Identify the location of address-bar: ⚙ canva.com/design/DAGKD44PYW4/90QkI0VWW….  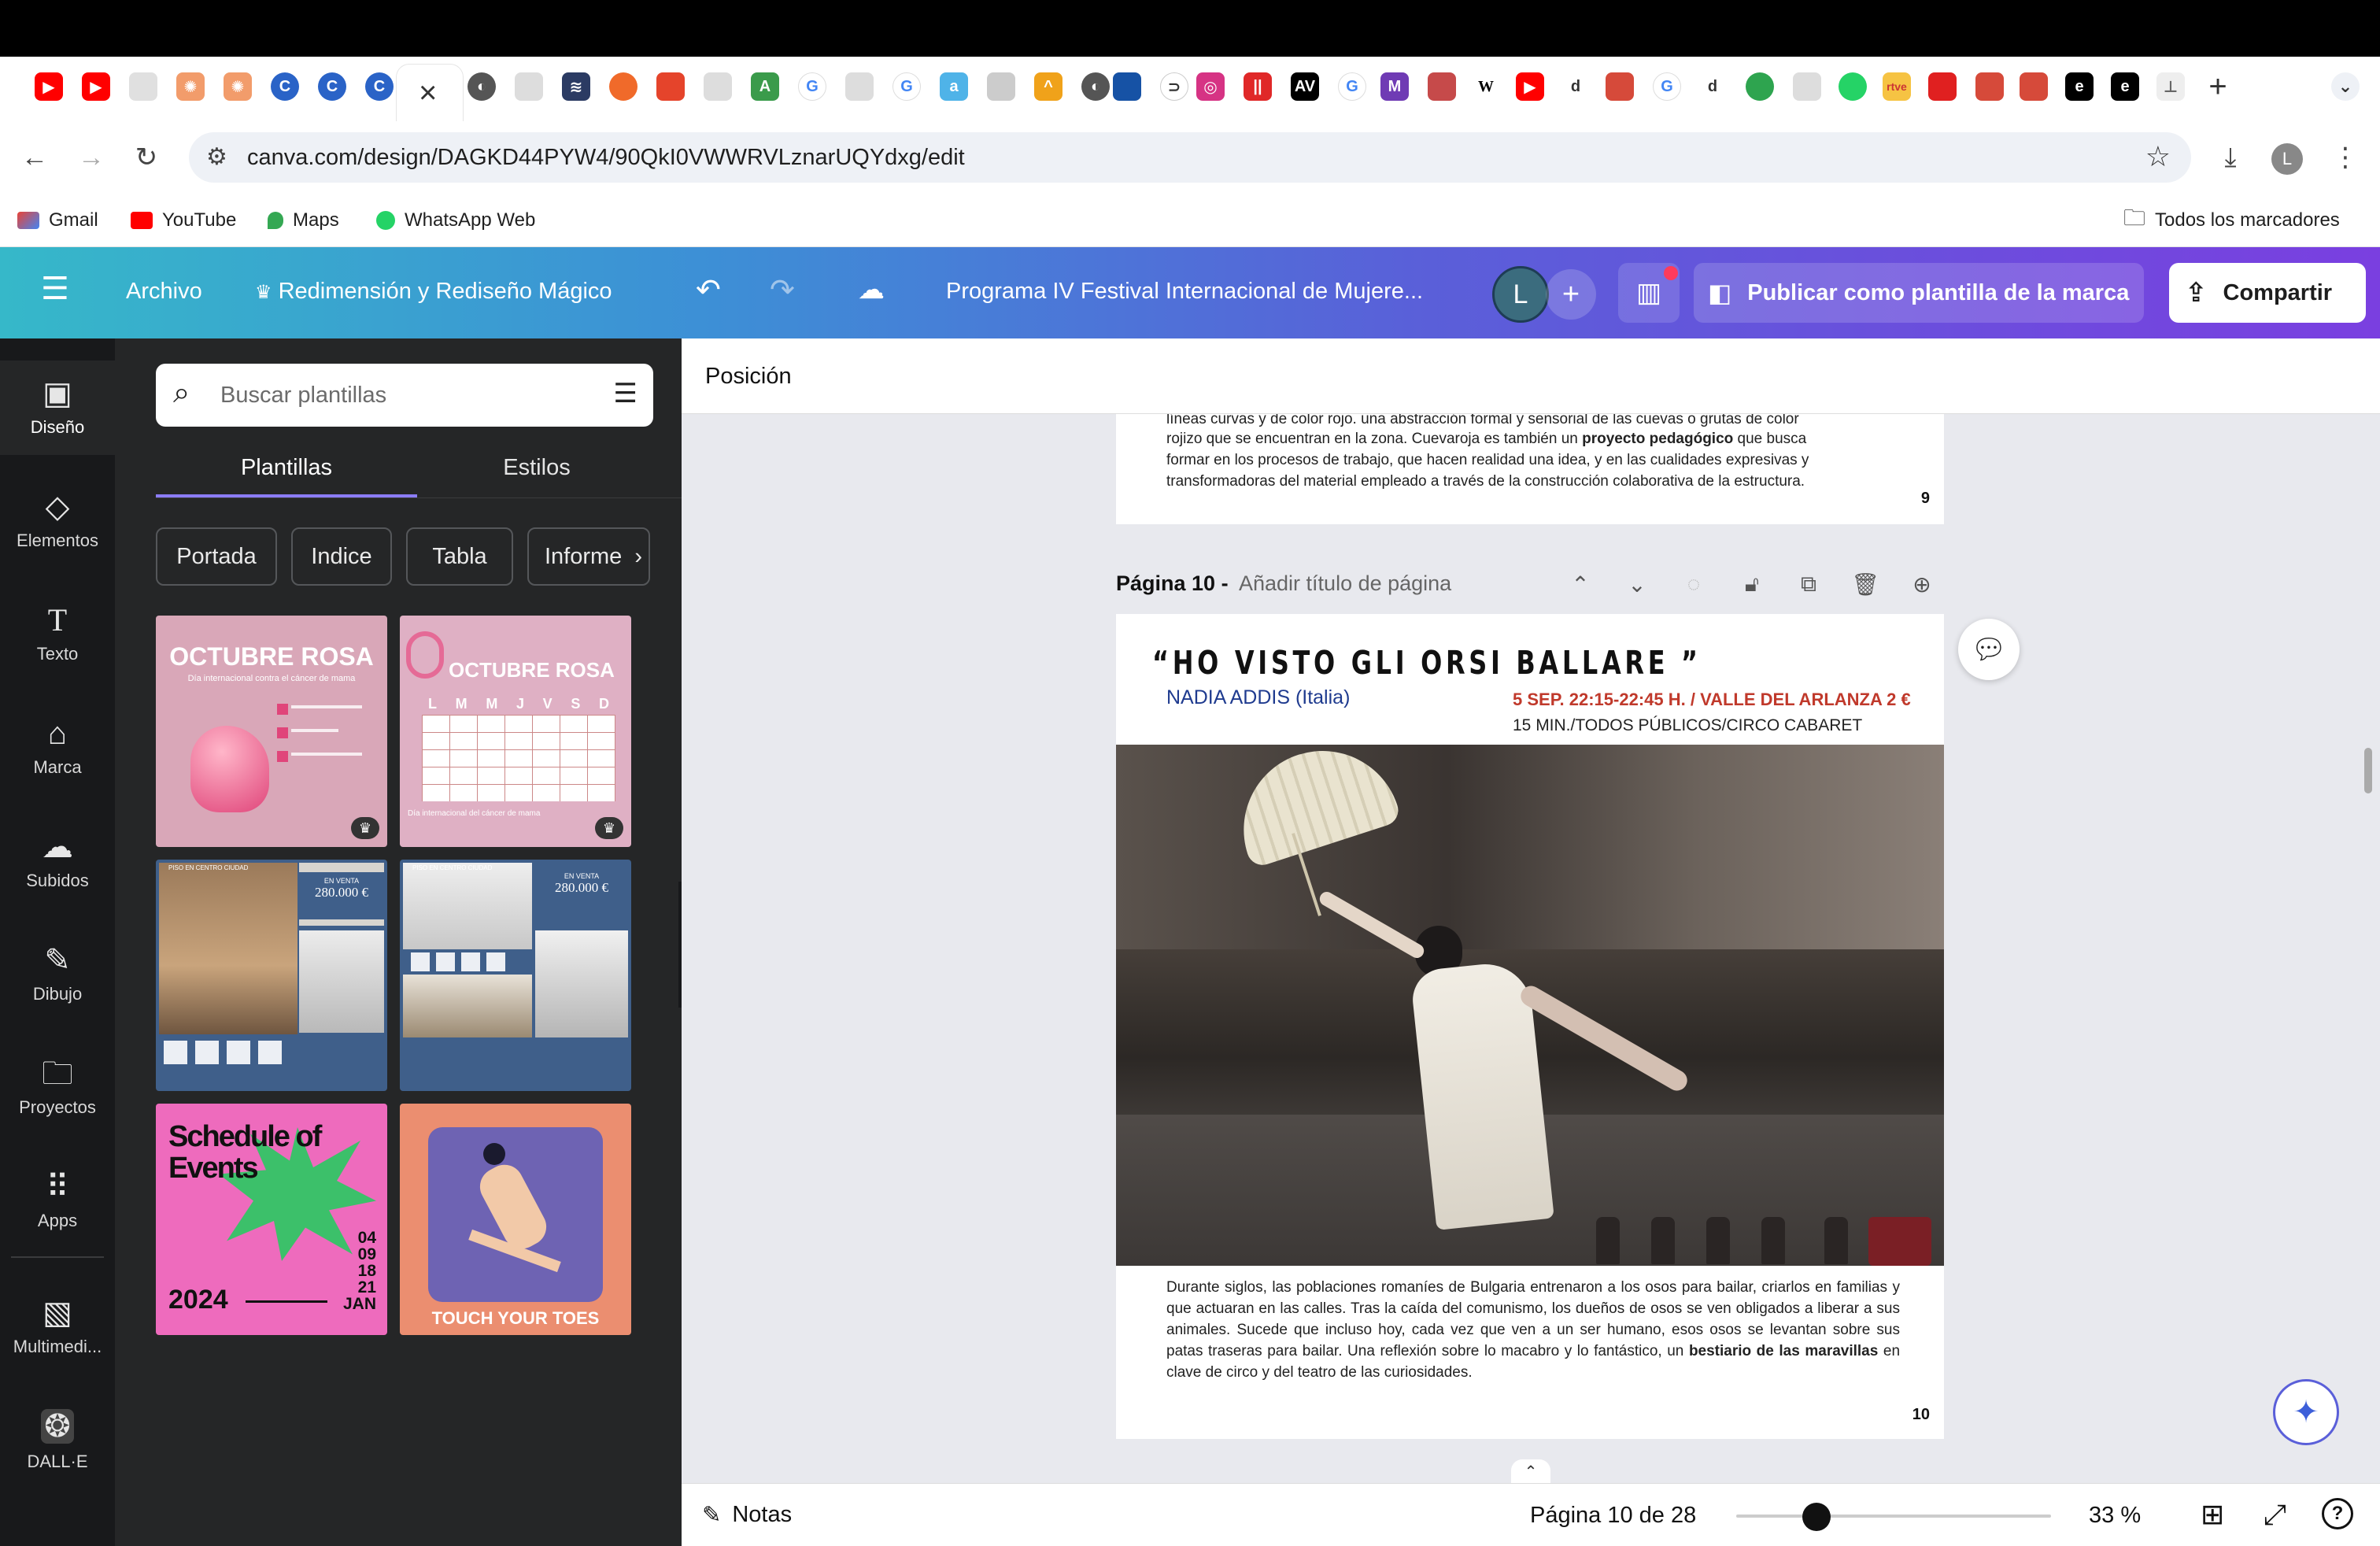
(1190, 157).